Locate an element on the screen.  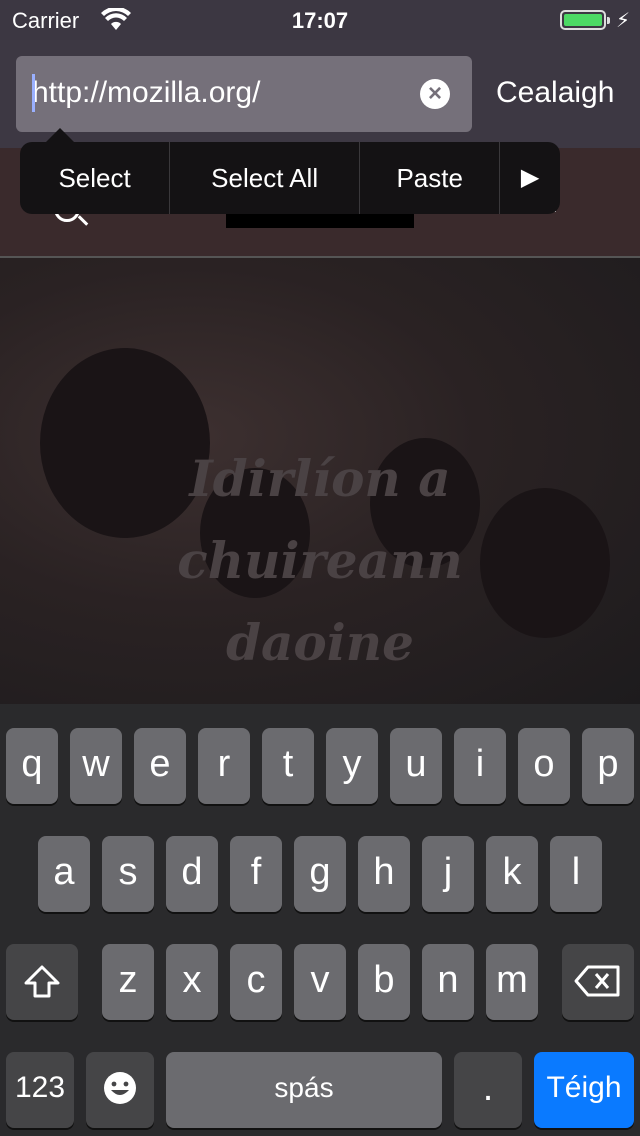
hero-line: Idirlíon a is located at coordinates (320, 478).